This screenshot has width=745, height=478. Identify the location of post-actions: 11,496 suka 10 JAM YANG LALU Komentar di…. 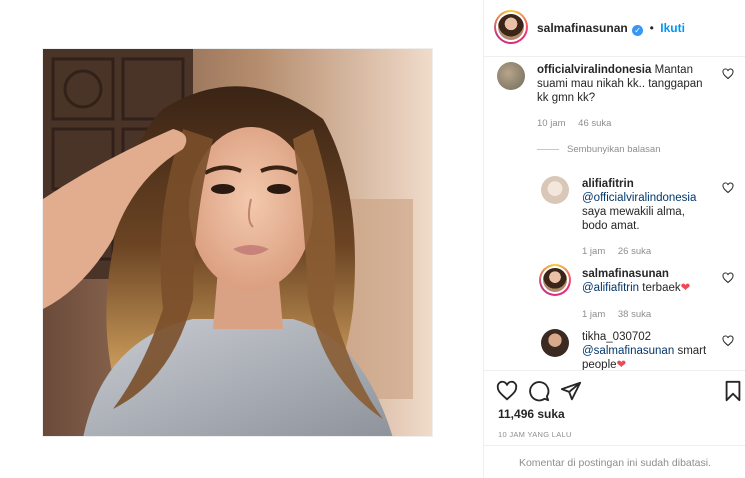
(614, 424).